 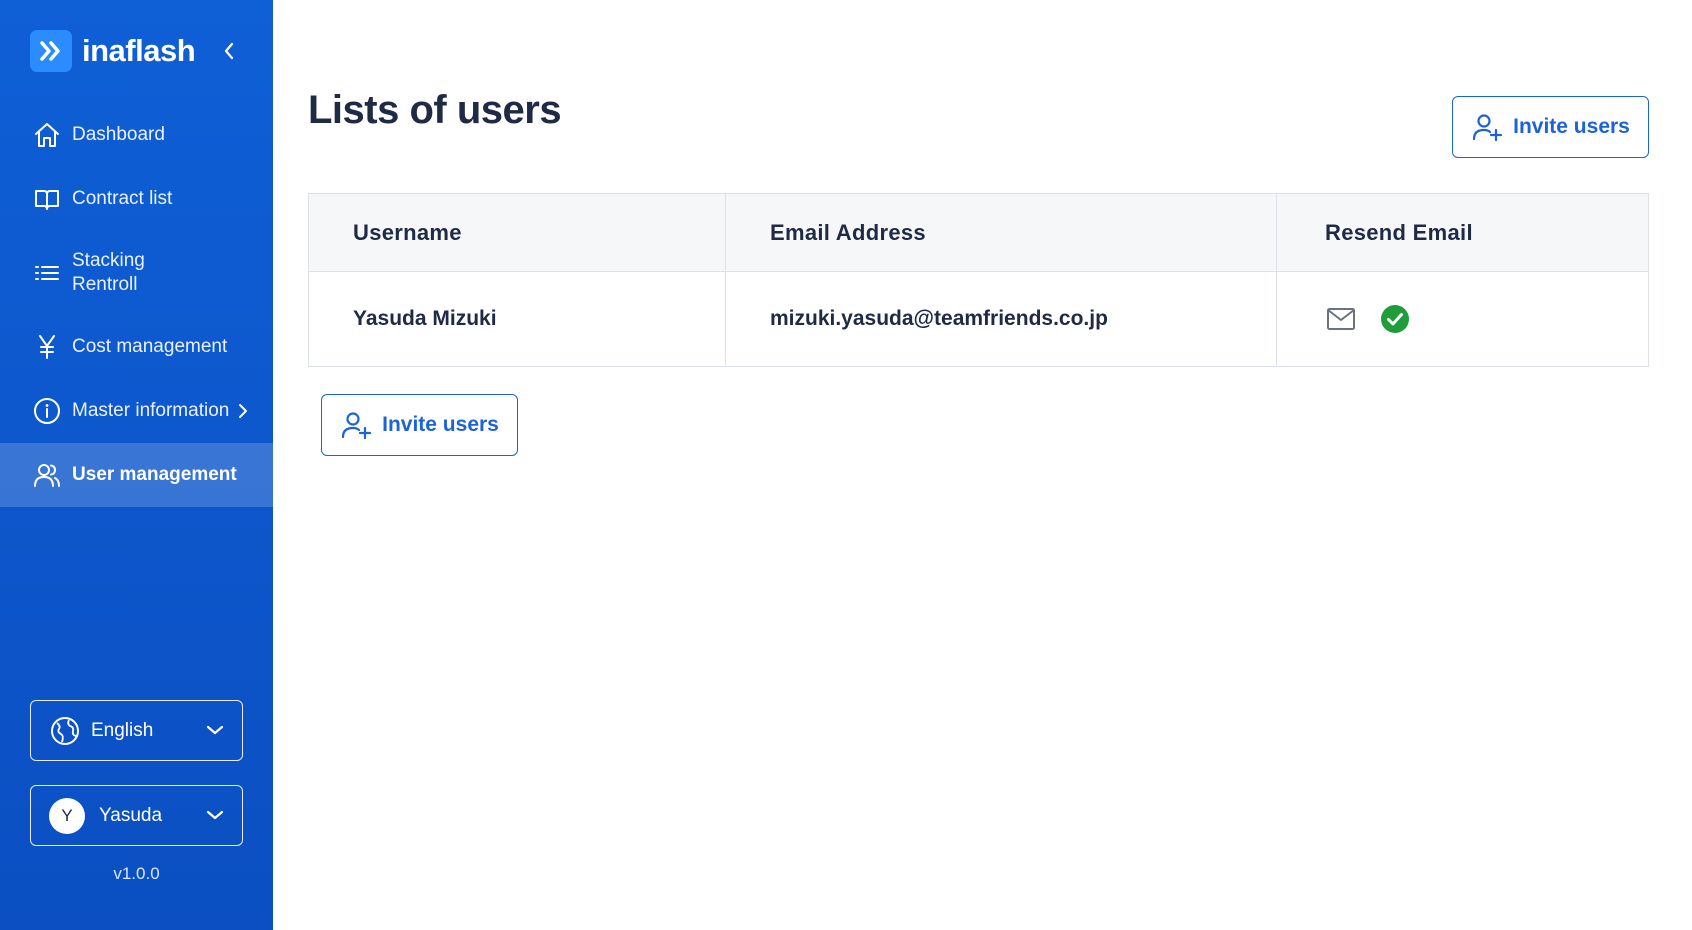 What do you see at coordinates (47, 199) in the screenshot?
I see `book-icon` at bounding box center [47, 199].